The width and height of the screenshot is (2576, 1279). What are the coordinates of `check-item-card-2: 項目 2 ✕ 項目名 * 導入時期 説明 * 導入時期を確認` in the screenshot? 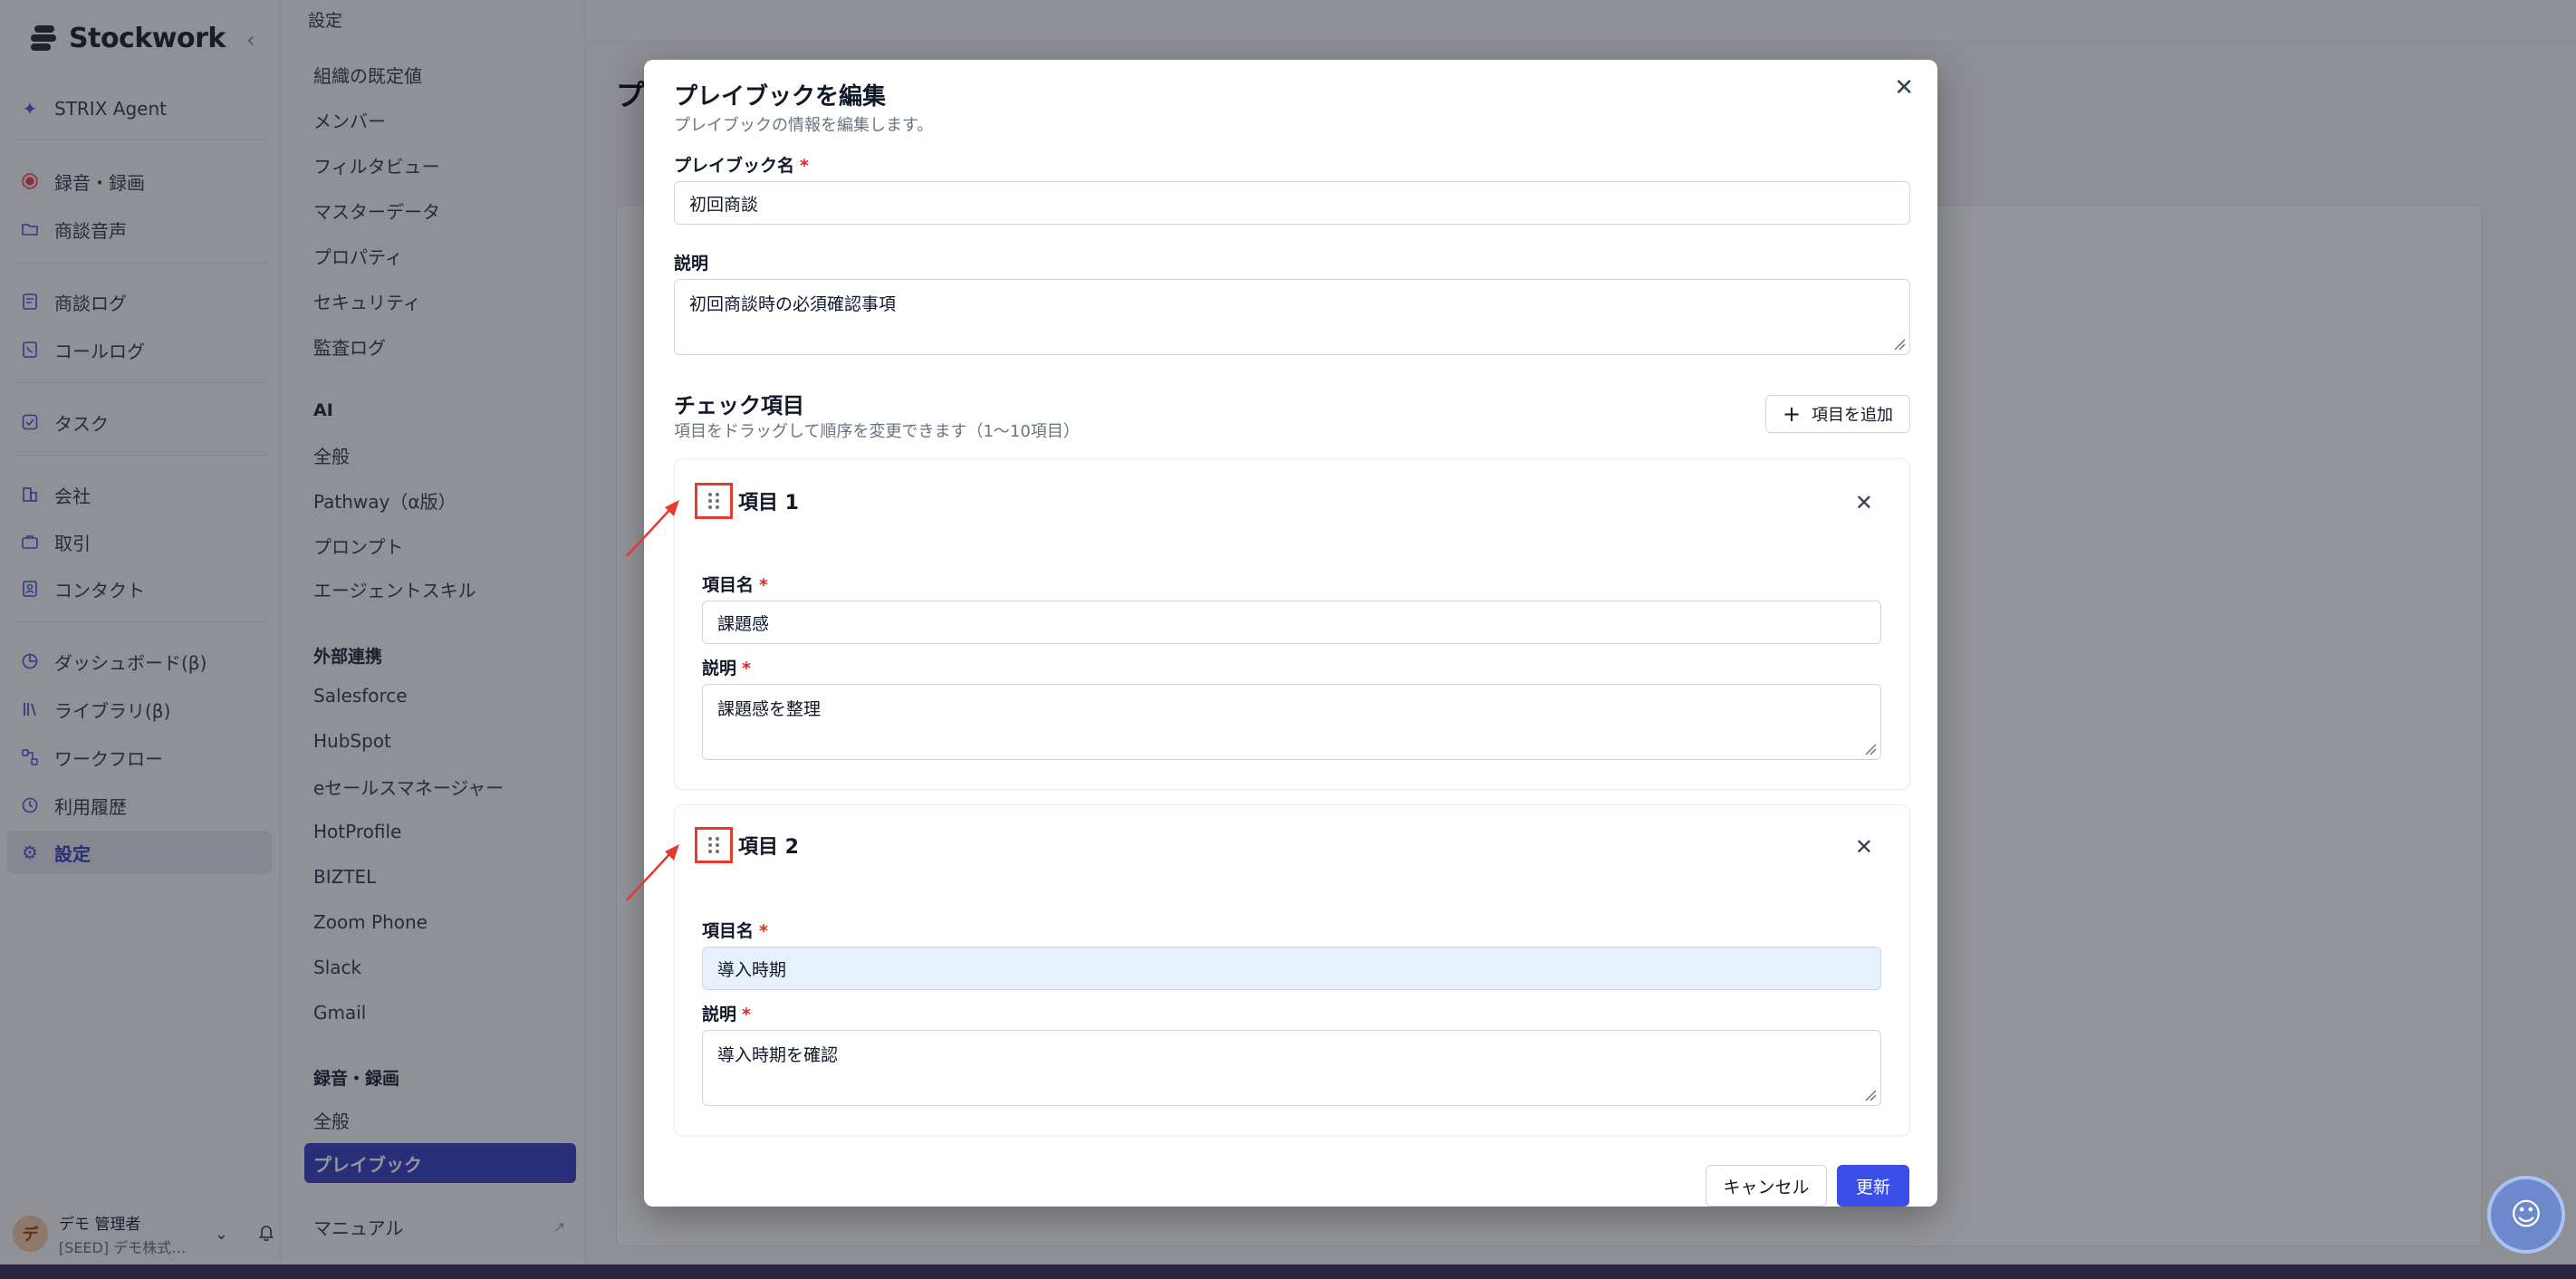 It's located at (1292, 970).